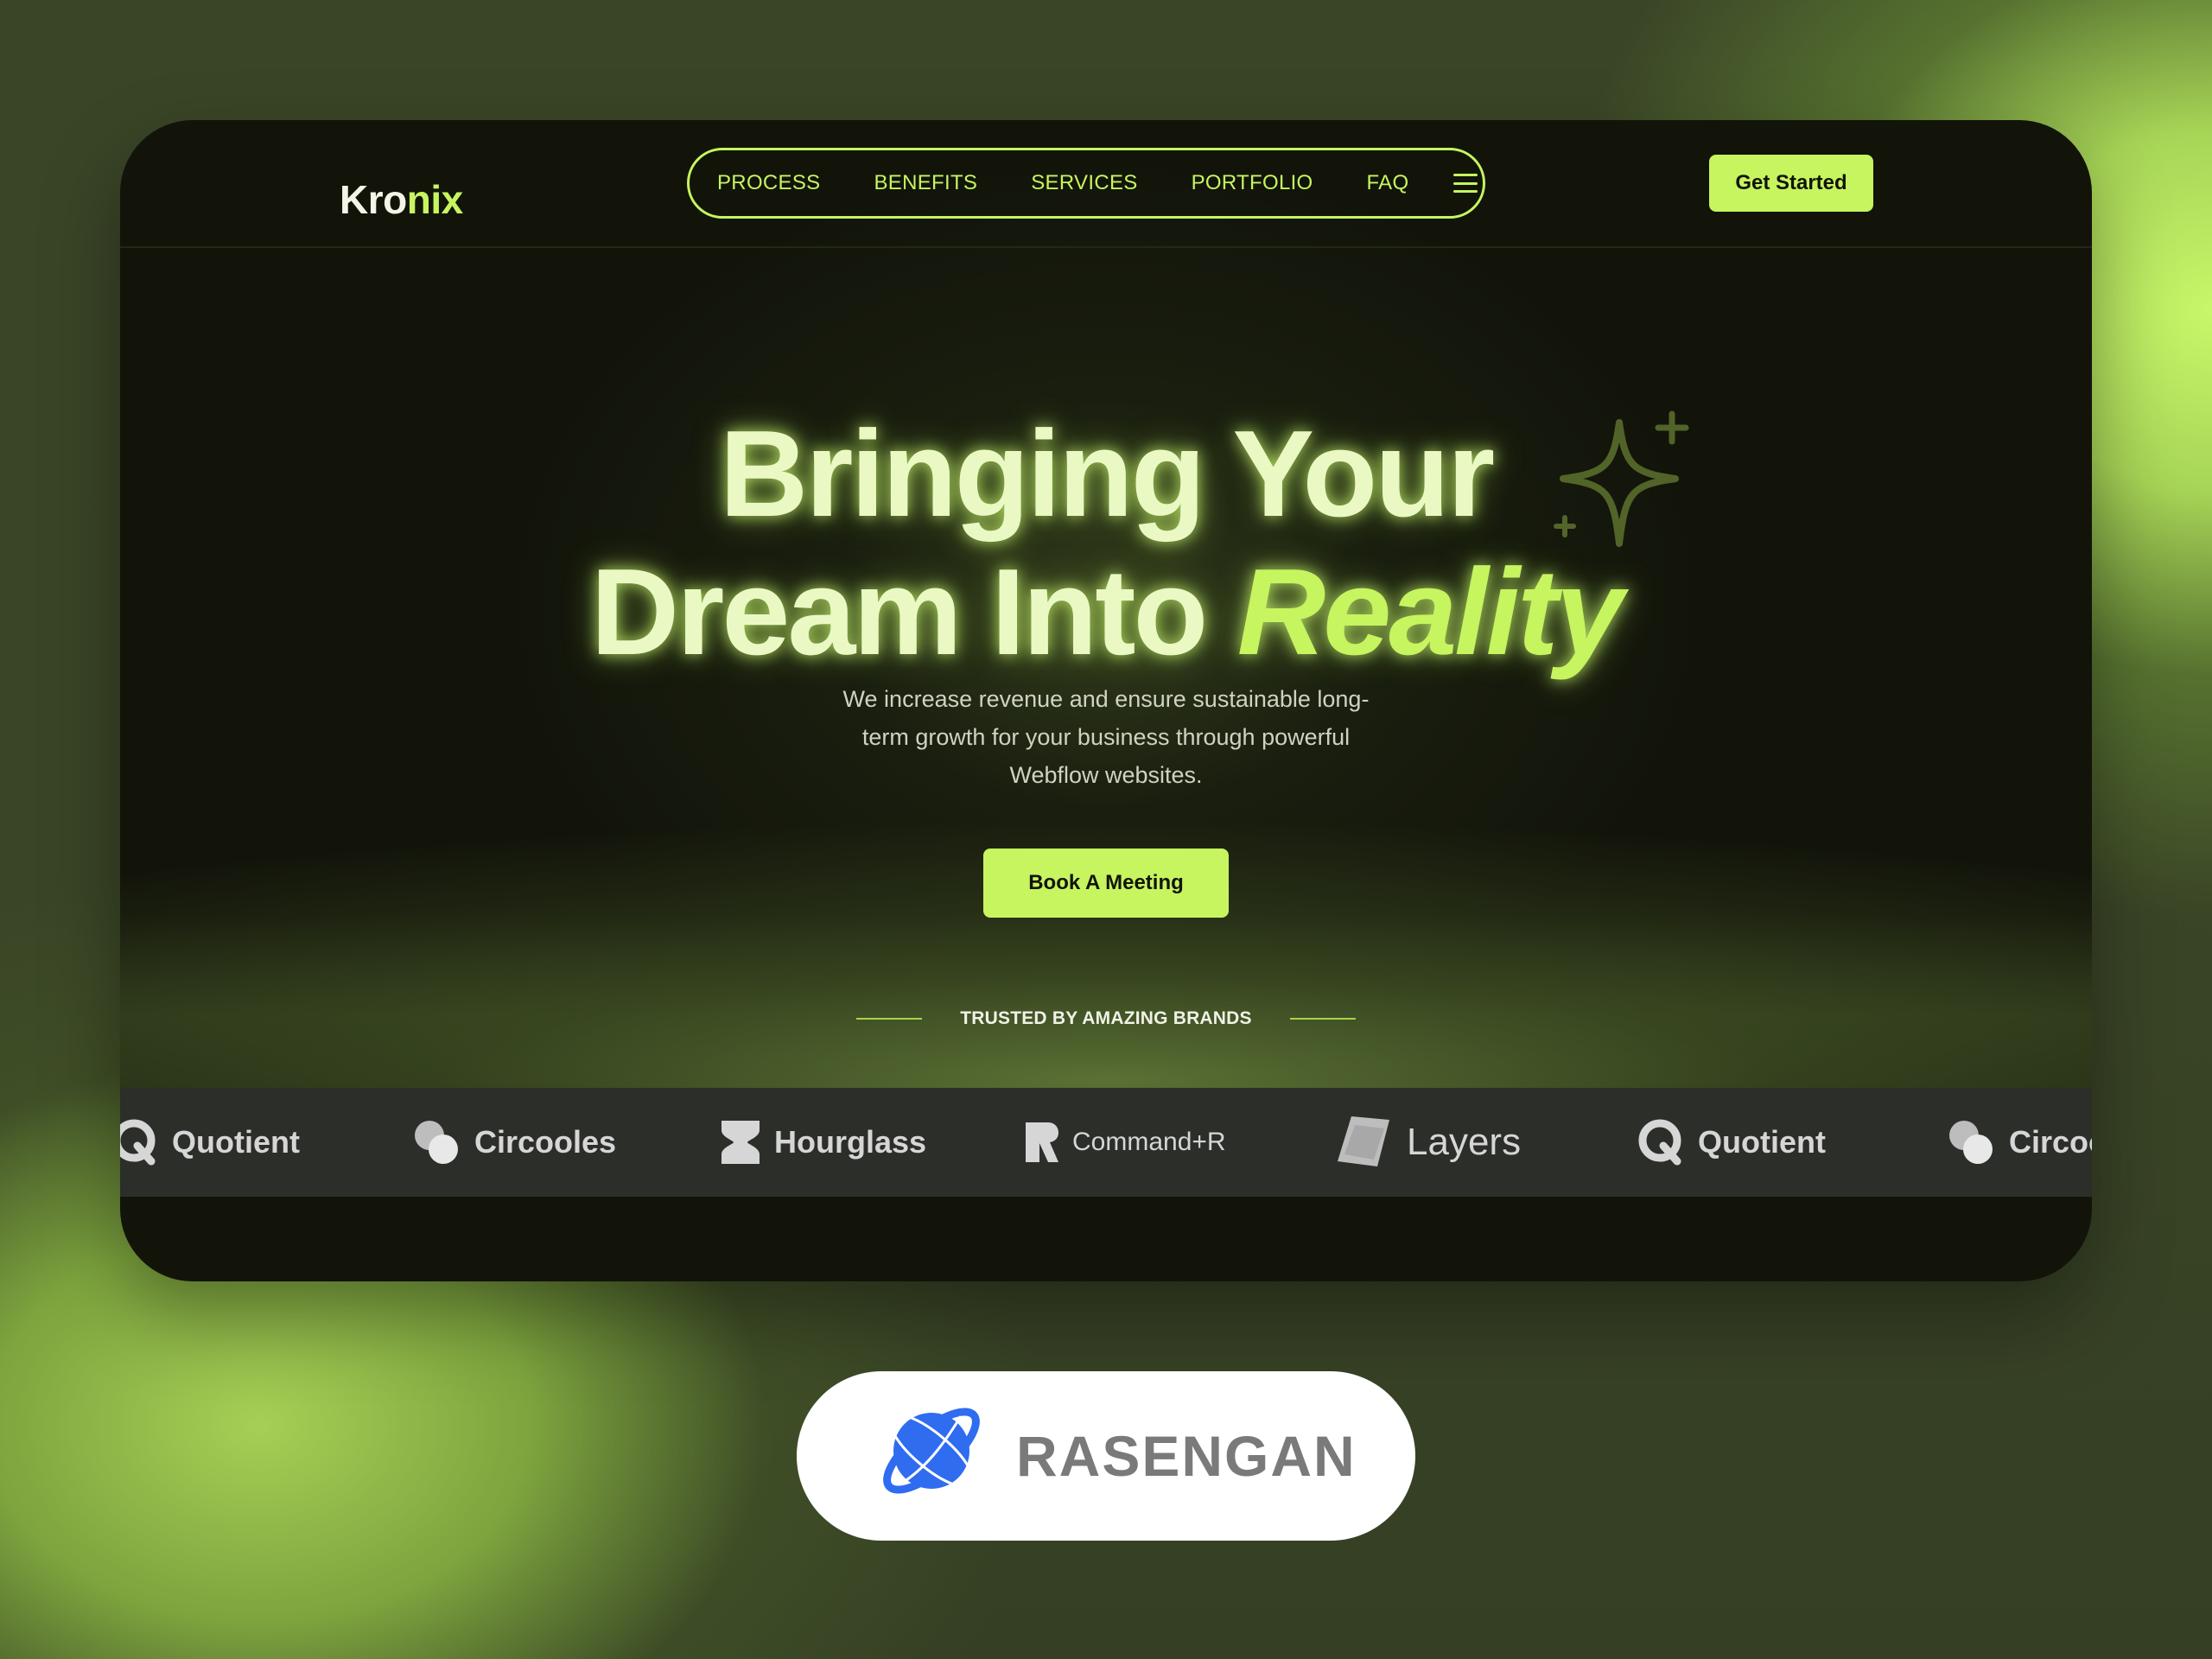 The height and width of the screenshot is (1659, 2212). Describe the element at coordinates (1106, 883) in the screenshot. I see `book-meeting-button: Book A Meeting` at that location.